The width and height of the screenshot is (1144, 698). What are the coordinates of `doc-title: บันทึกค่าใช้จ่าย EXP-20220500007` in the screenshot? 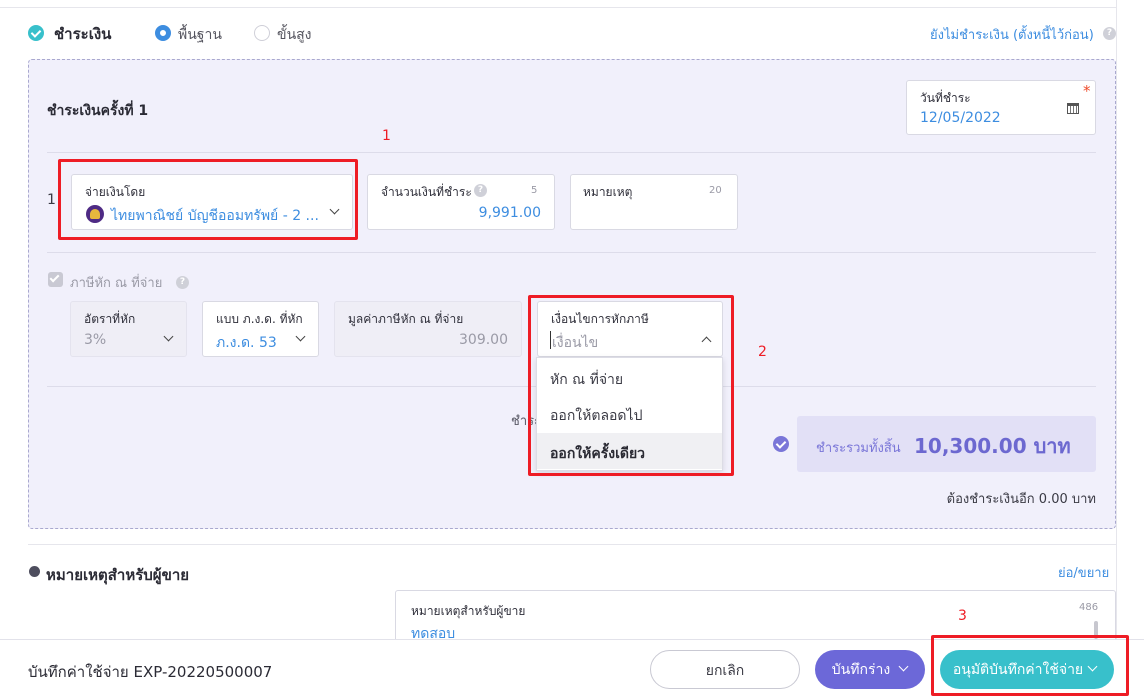 It's located at (150, 672).